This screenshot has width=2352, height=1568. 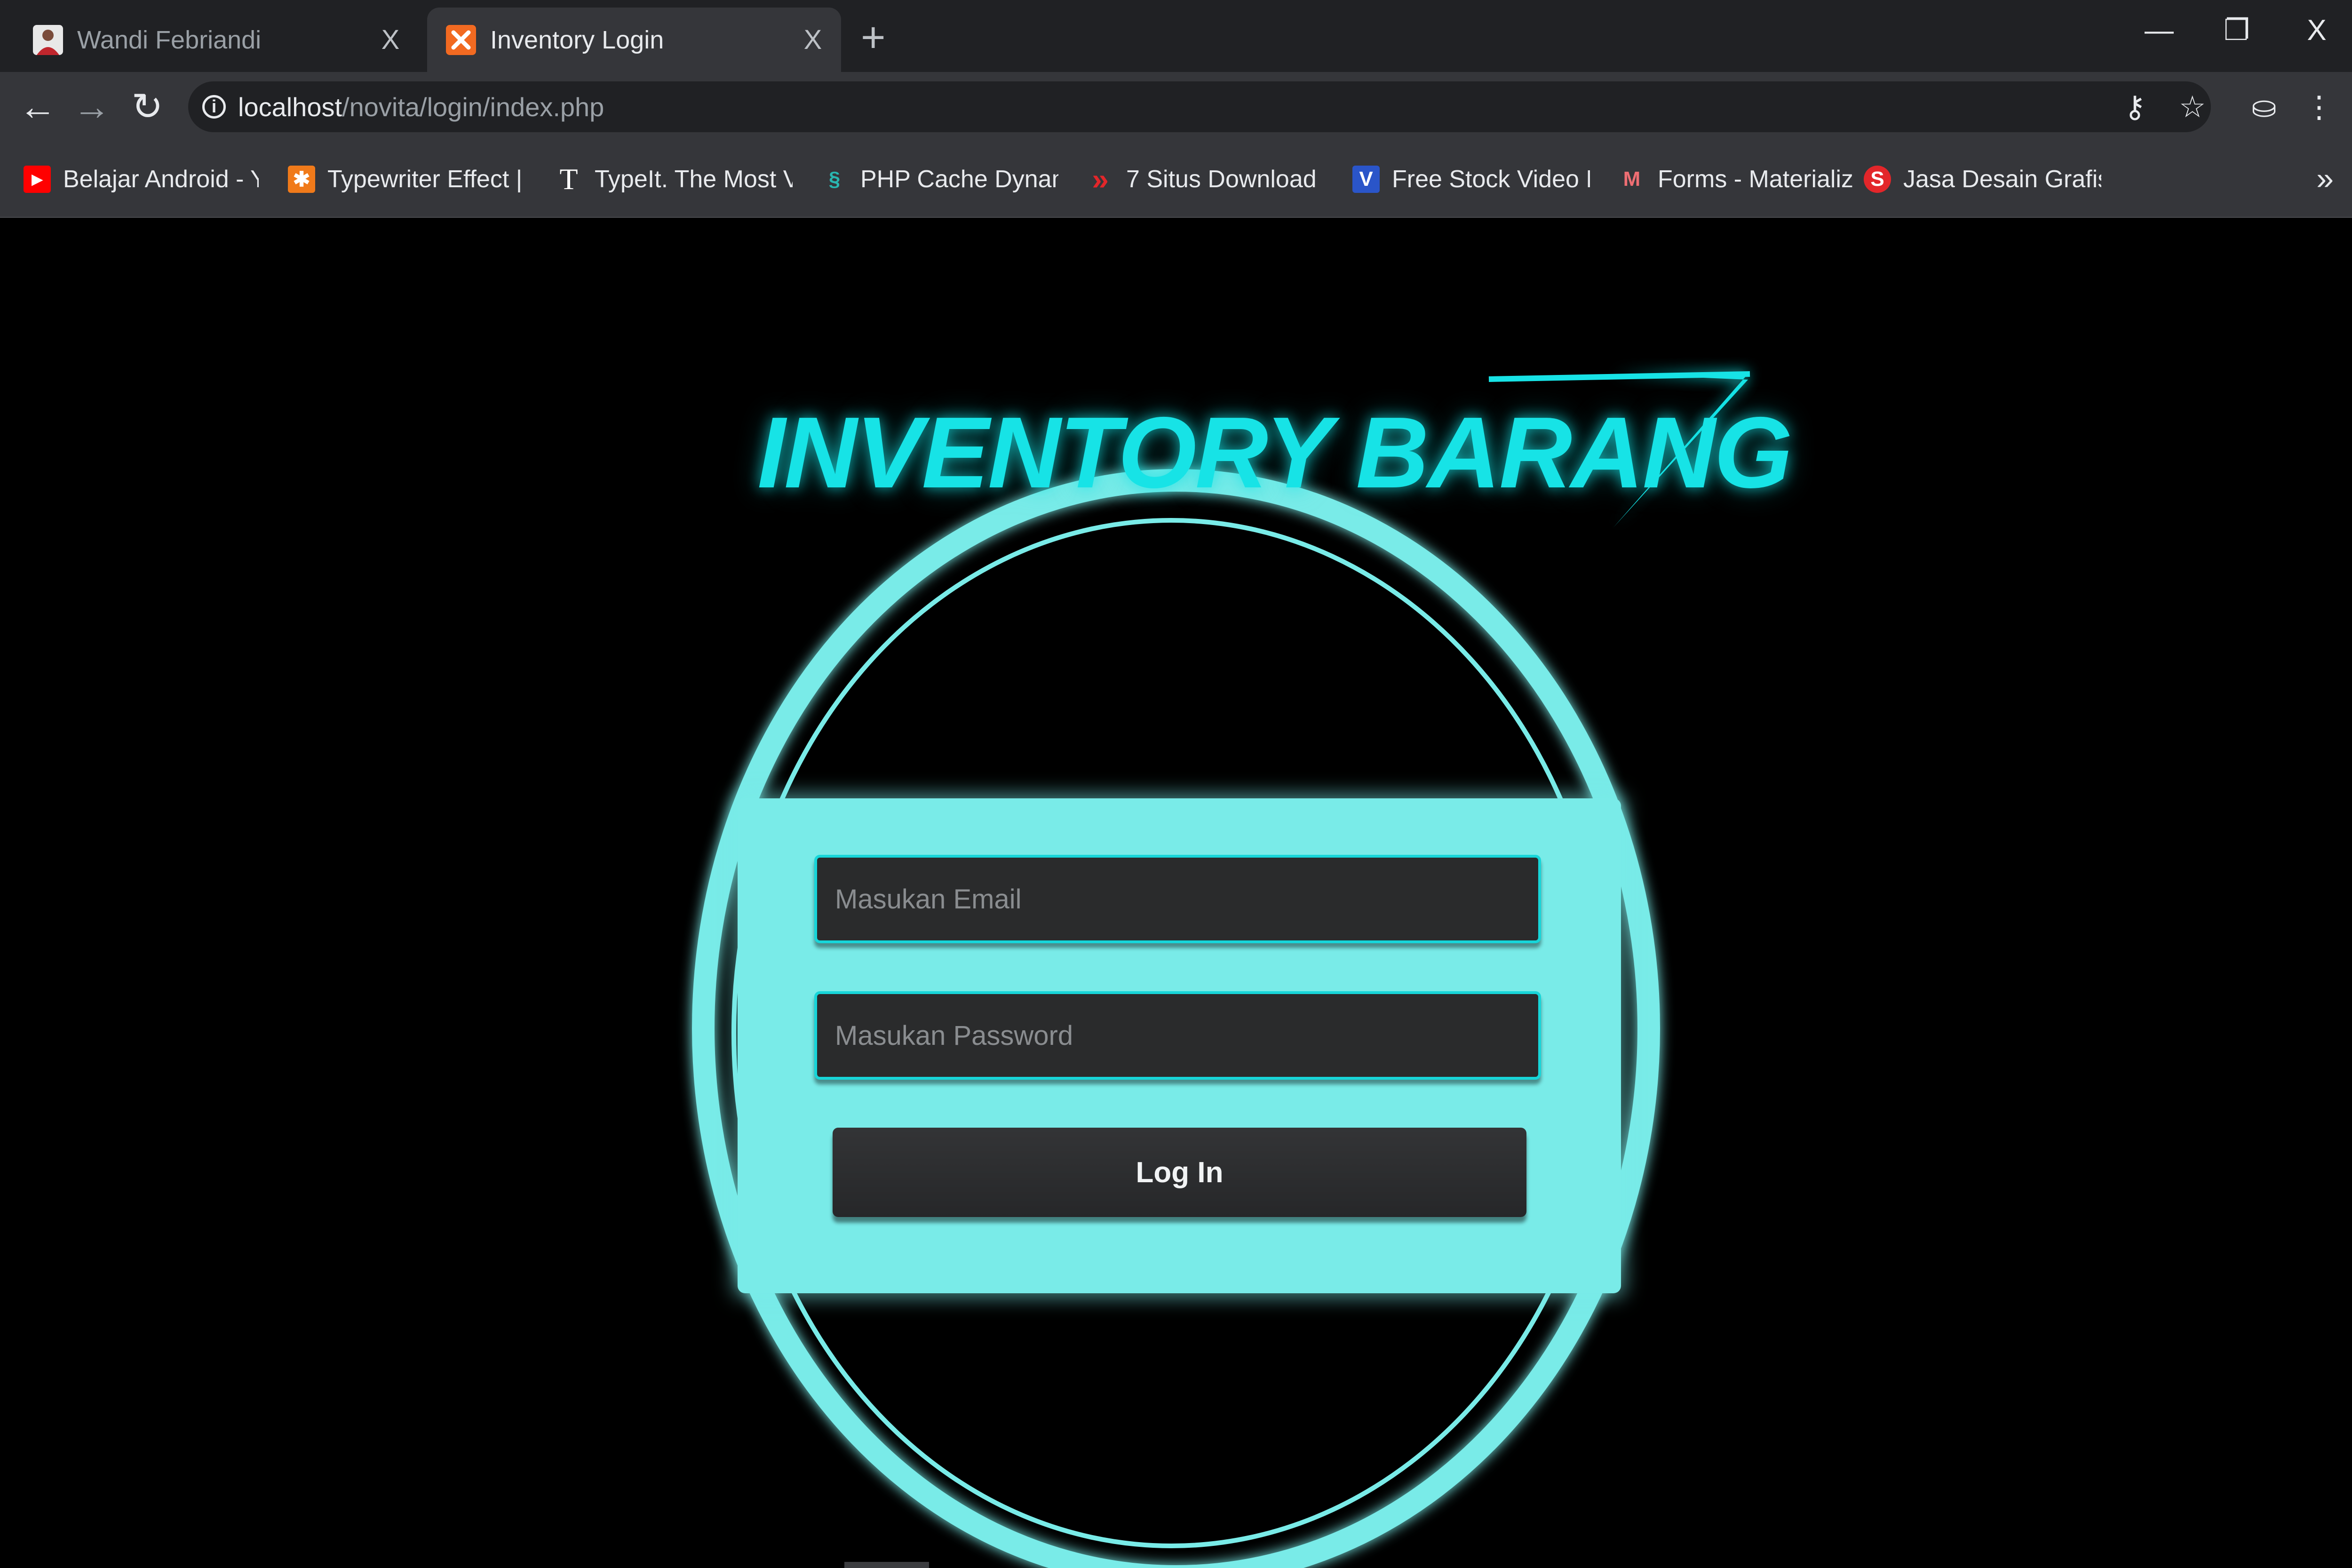 I want to click on password-field, so click(x=1177, y=1035).